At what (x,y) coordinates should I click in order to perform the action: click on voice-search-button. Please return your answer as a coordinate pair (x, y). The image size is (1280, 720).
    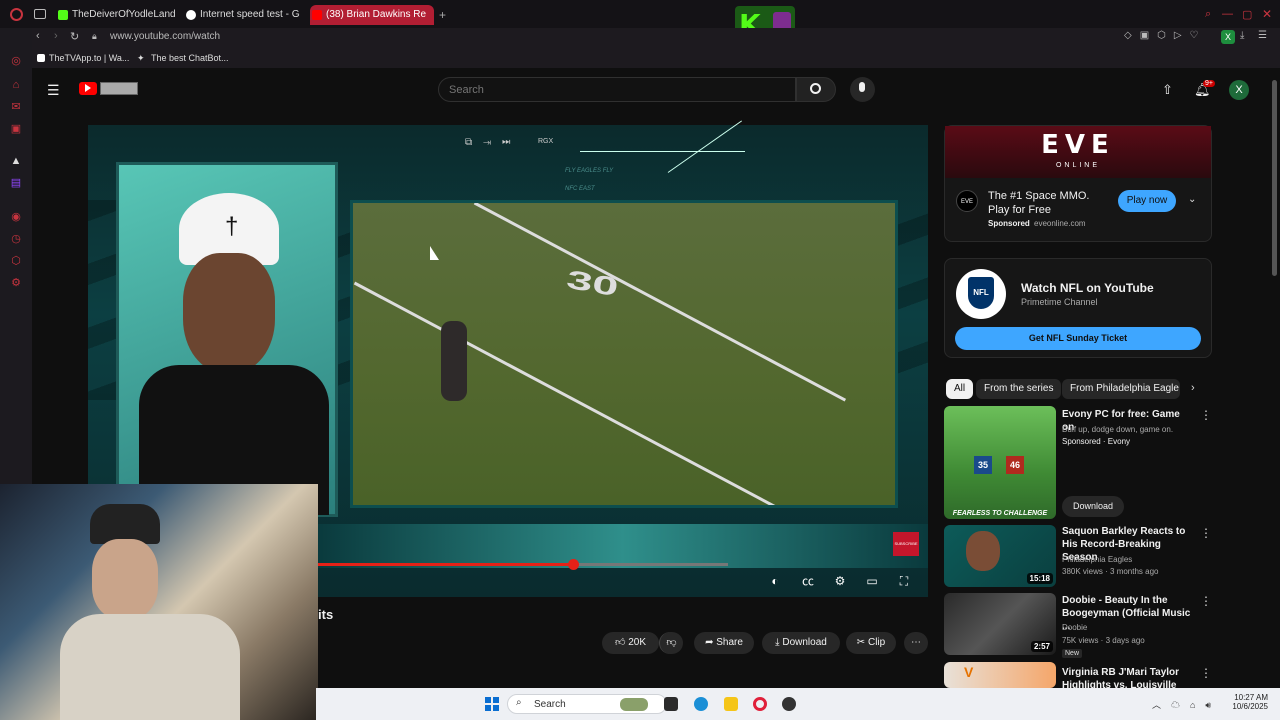
    Looking at the image, I should click on (862, 89).